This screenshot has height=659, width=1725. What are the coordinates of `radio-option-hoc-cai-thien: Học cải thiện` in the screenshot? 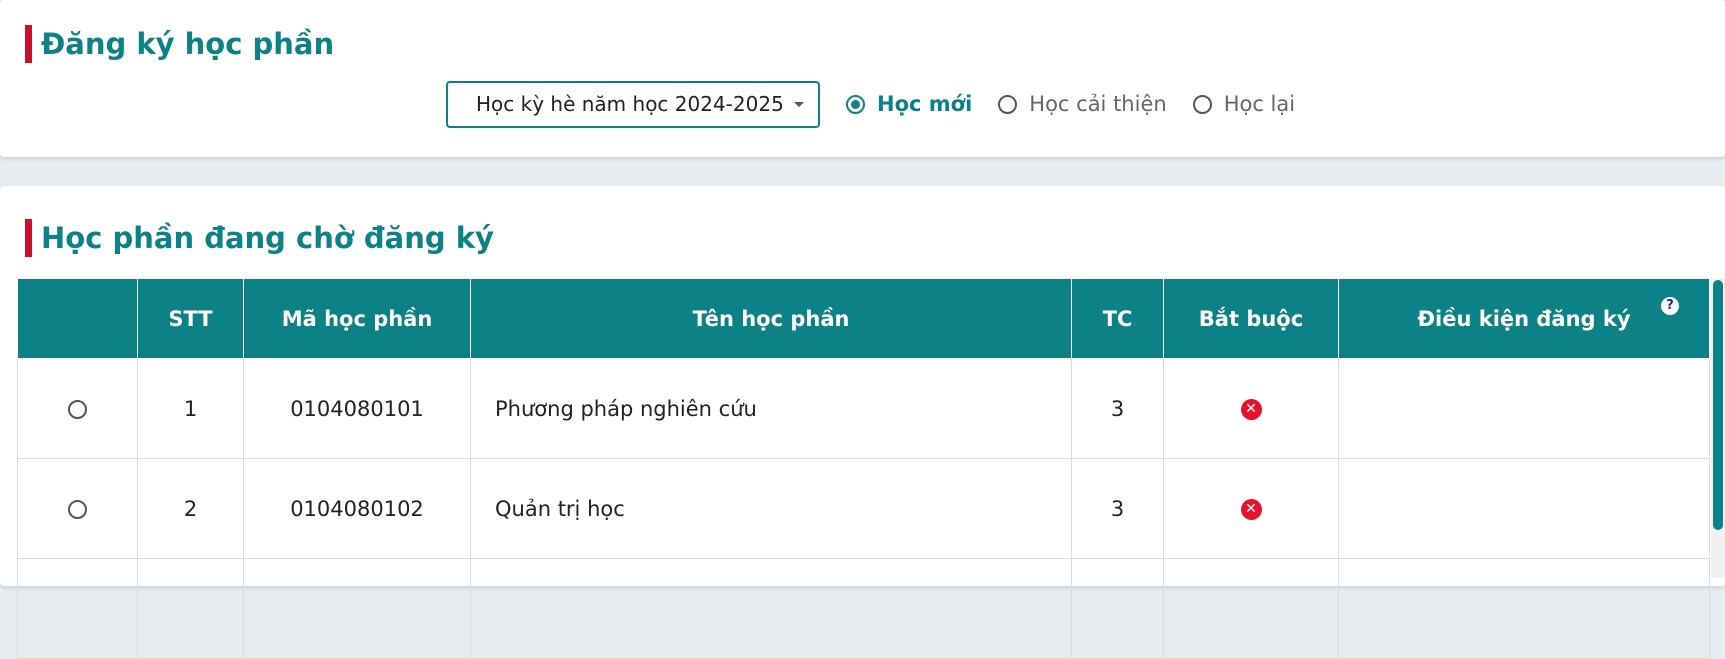 It's located at (1082, 104).